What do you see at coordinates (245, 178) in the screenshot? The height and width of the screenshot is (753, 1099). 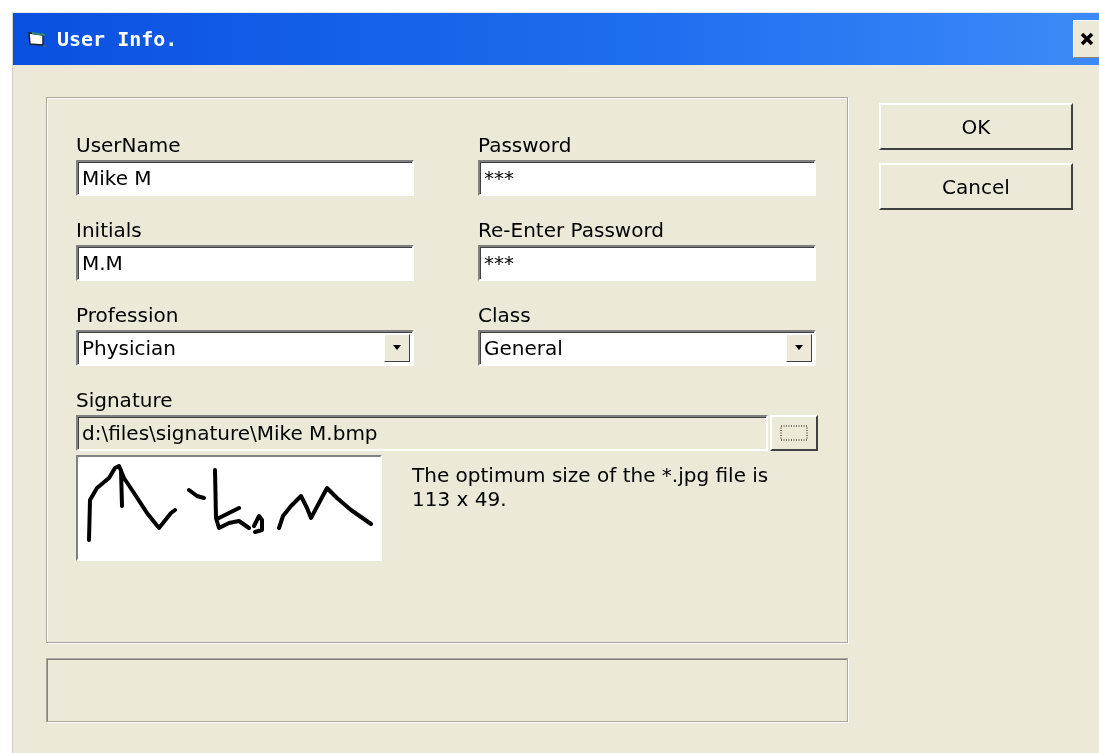 I see `input-field: Mike M` at bounding box center [245, 178].